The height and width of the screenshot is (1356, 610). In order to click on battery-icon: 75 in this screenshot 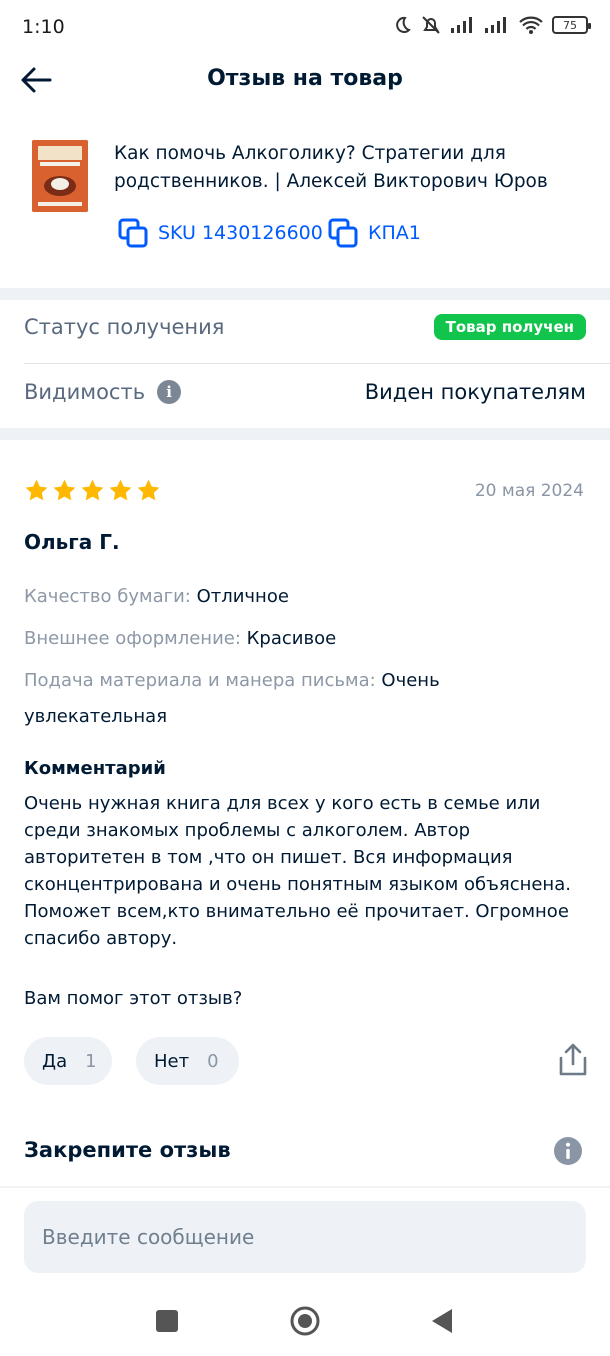, I will do `click(571, 25)`.